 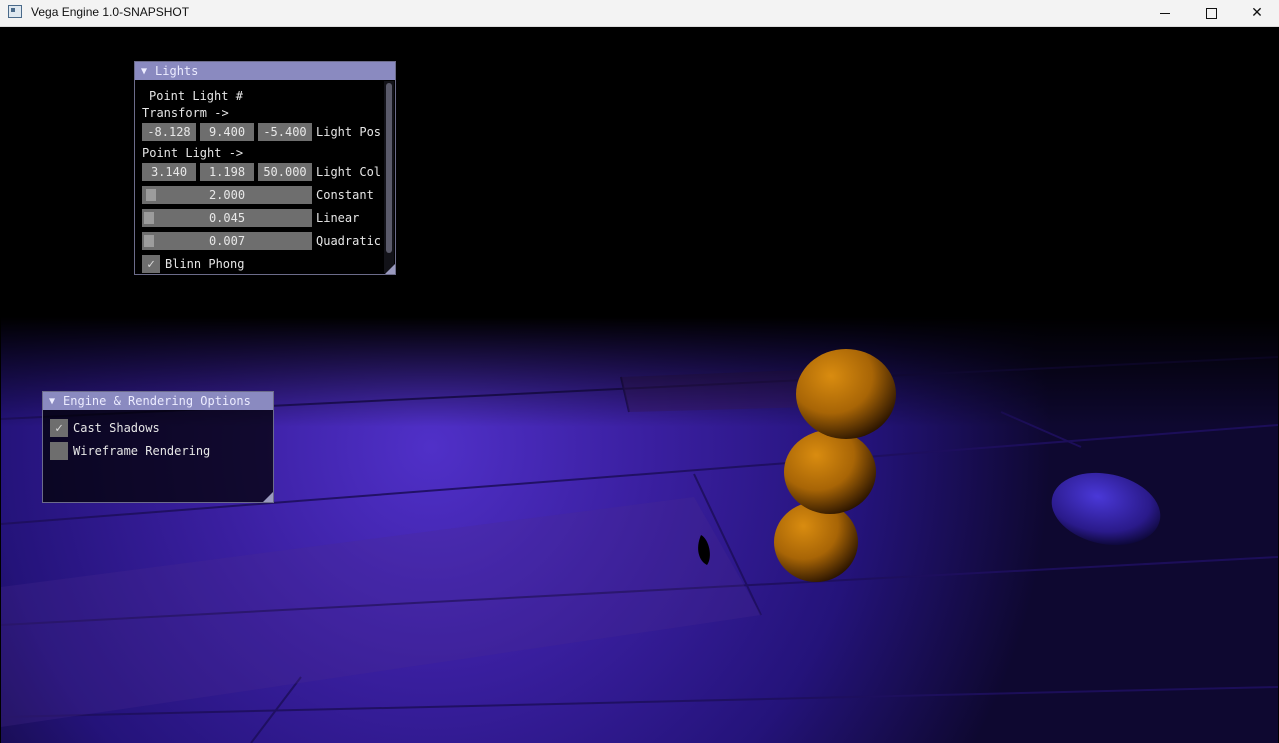 I want to click on scrollbar-thumb, so click(x=389, y=168).